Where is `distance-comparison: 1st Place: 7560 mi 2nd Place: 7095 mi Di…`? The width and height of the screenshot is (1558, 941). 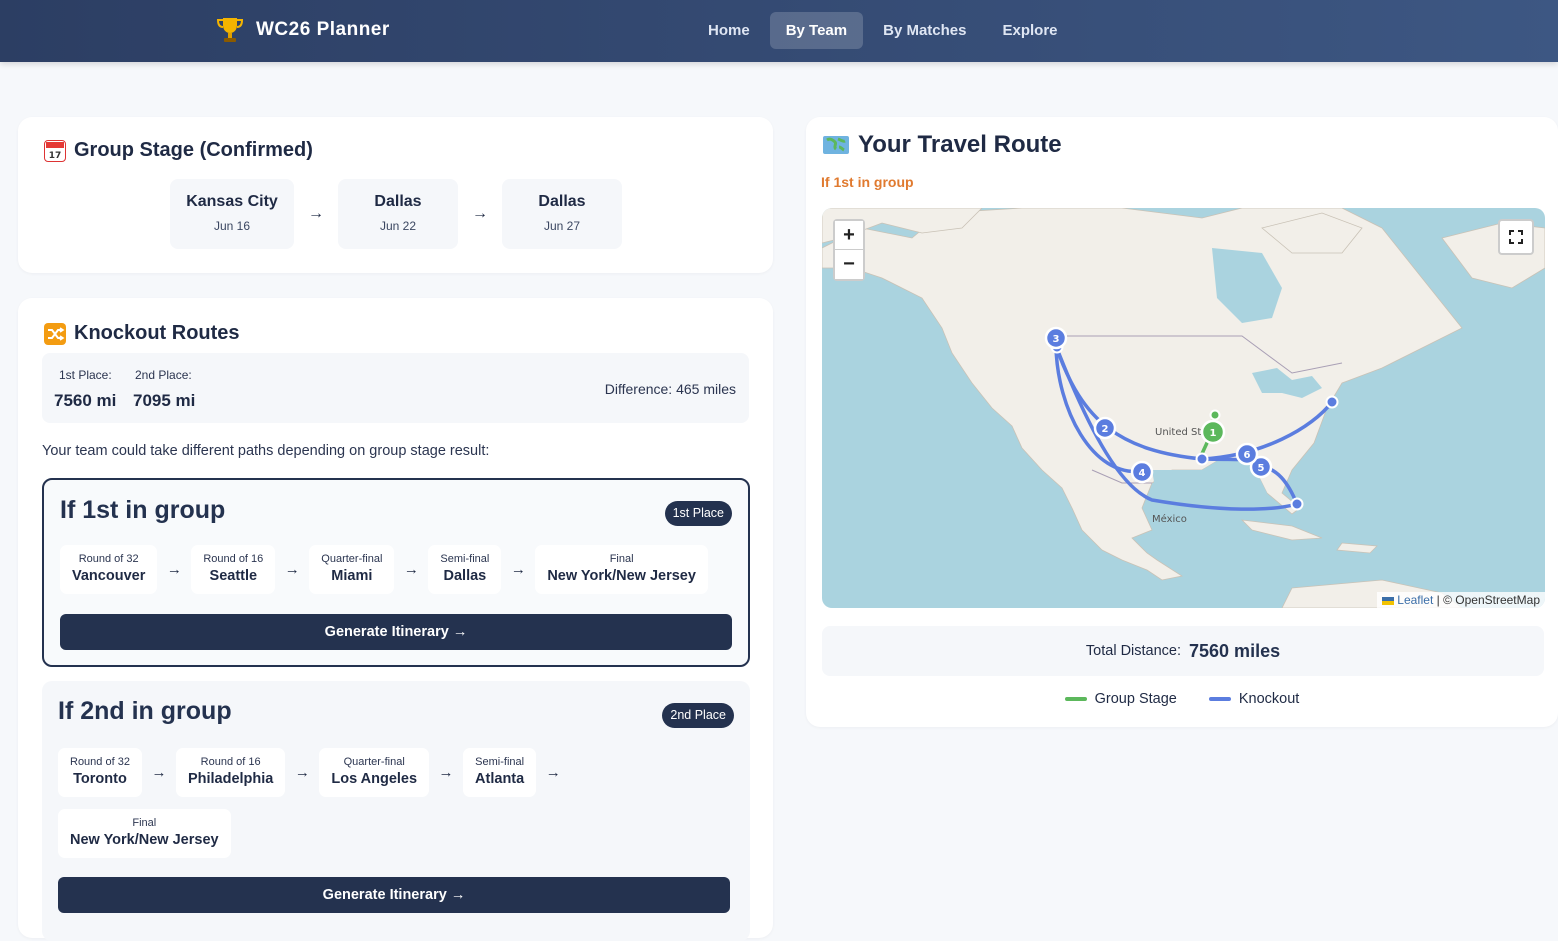 distance-comparison: 1st Place: 7560 mi 2nd Place: 7095 mi Di… is located at coordinates (395, 388).